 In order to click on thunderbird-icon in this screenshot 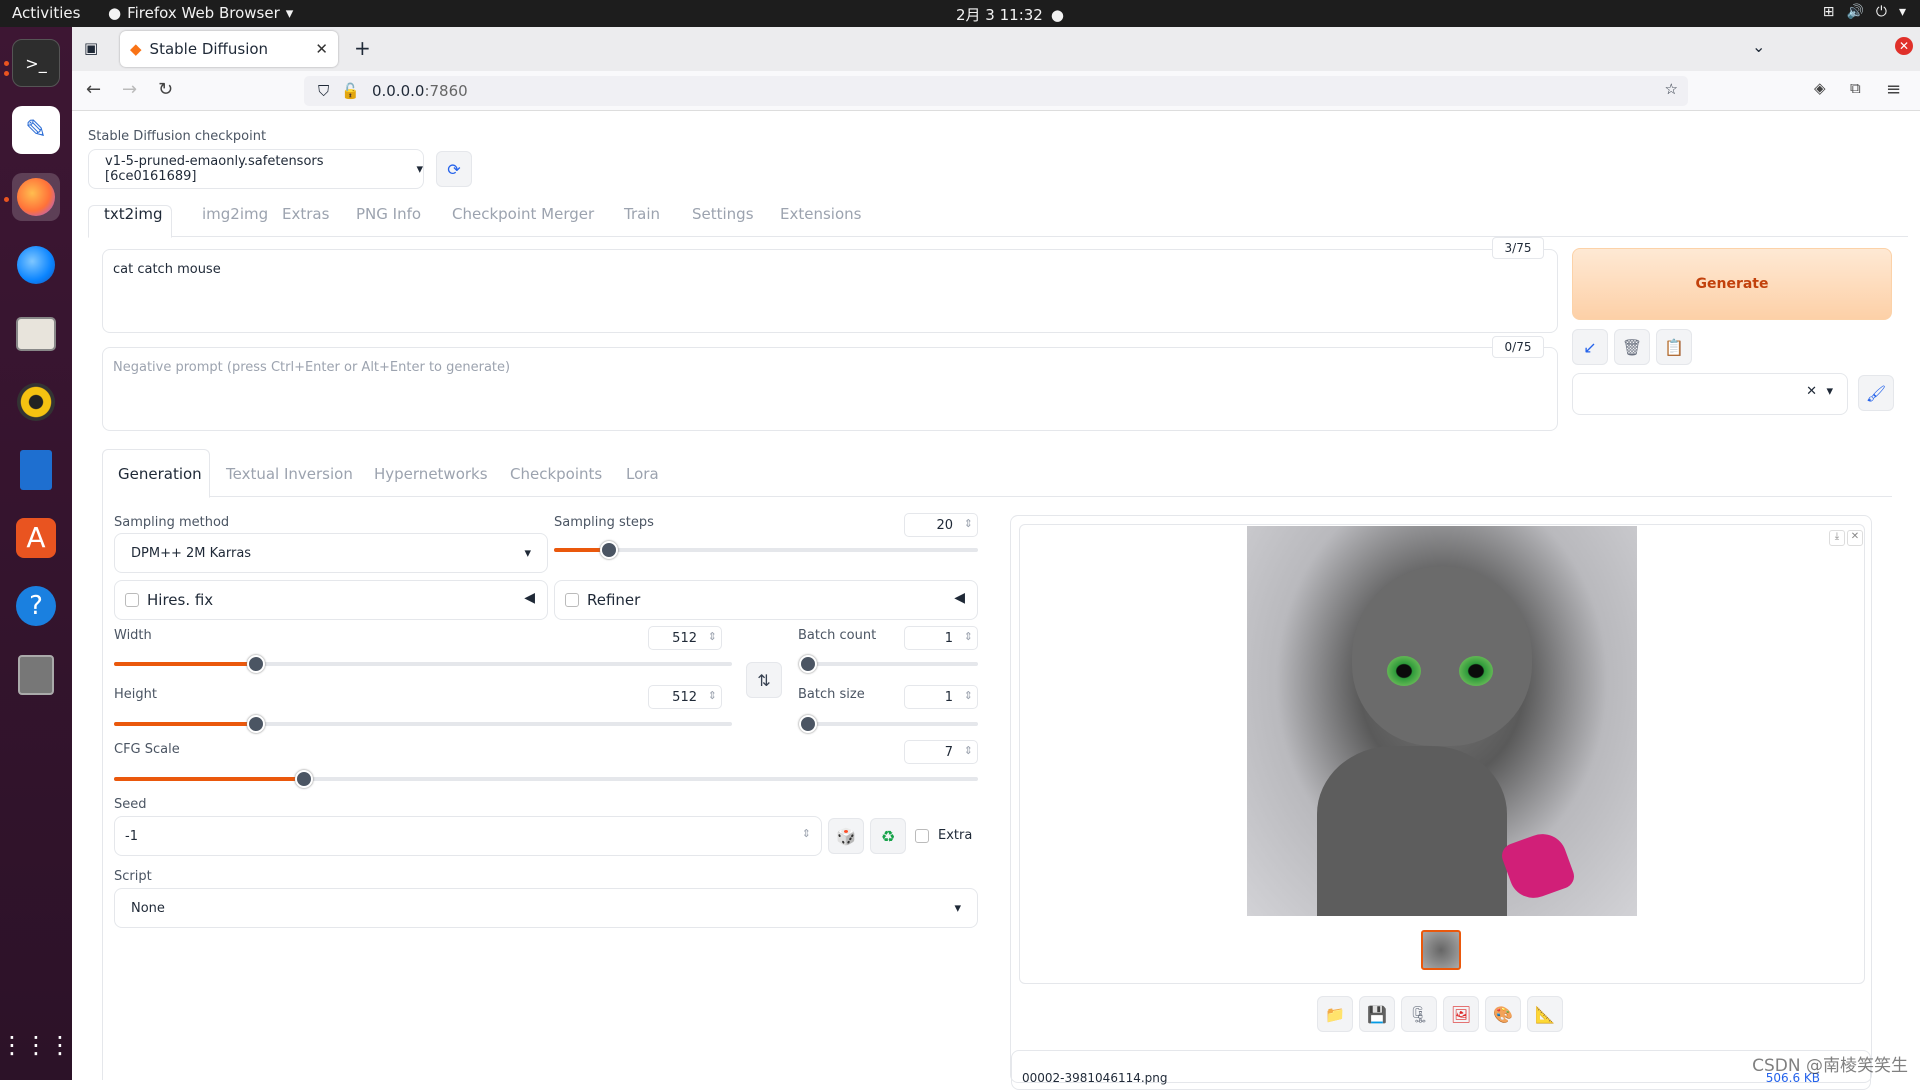, I will do `click(36, 265)`.